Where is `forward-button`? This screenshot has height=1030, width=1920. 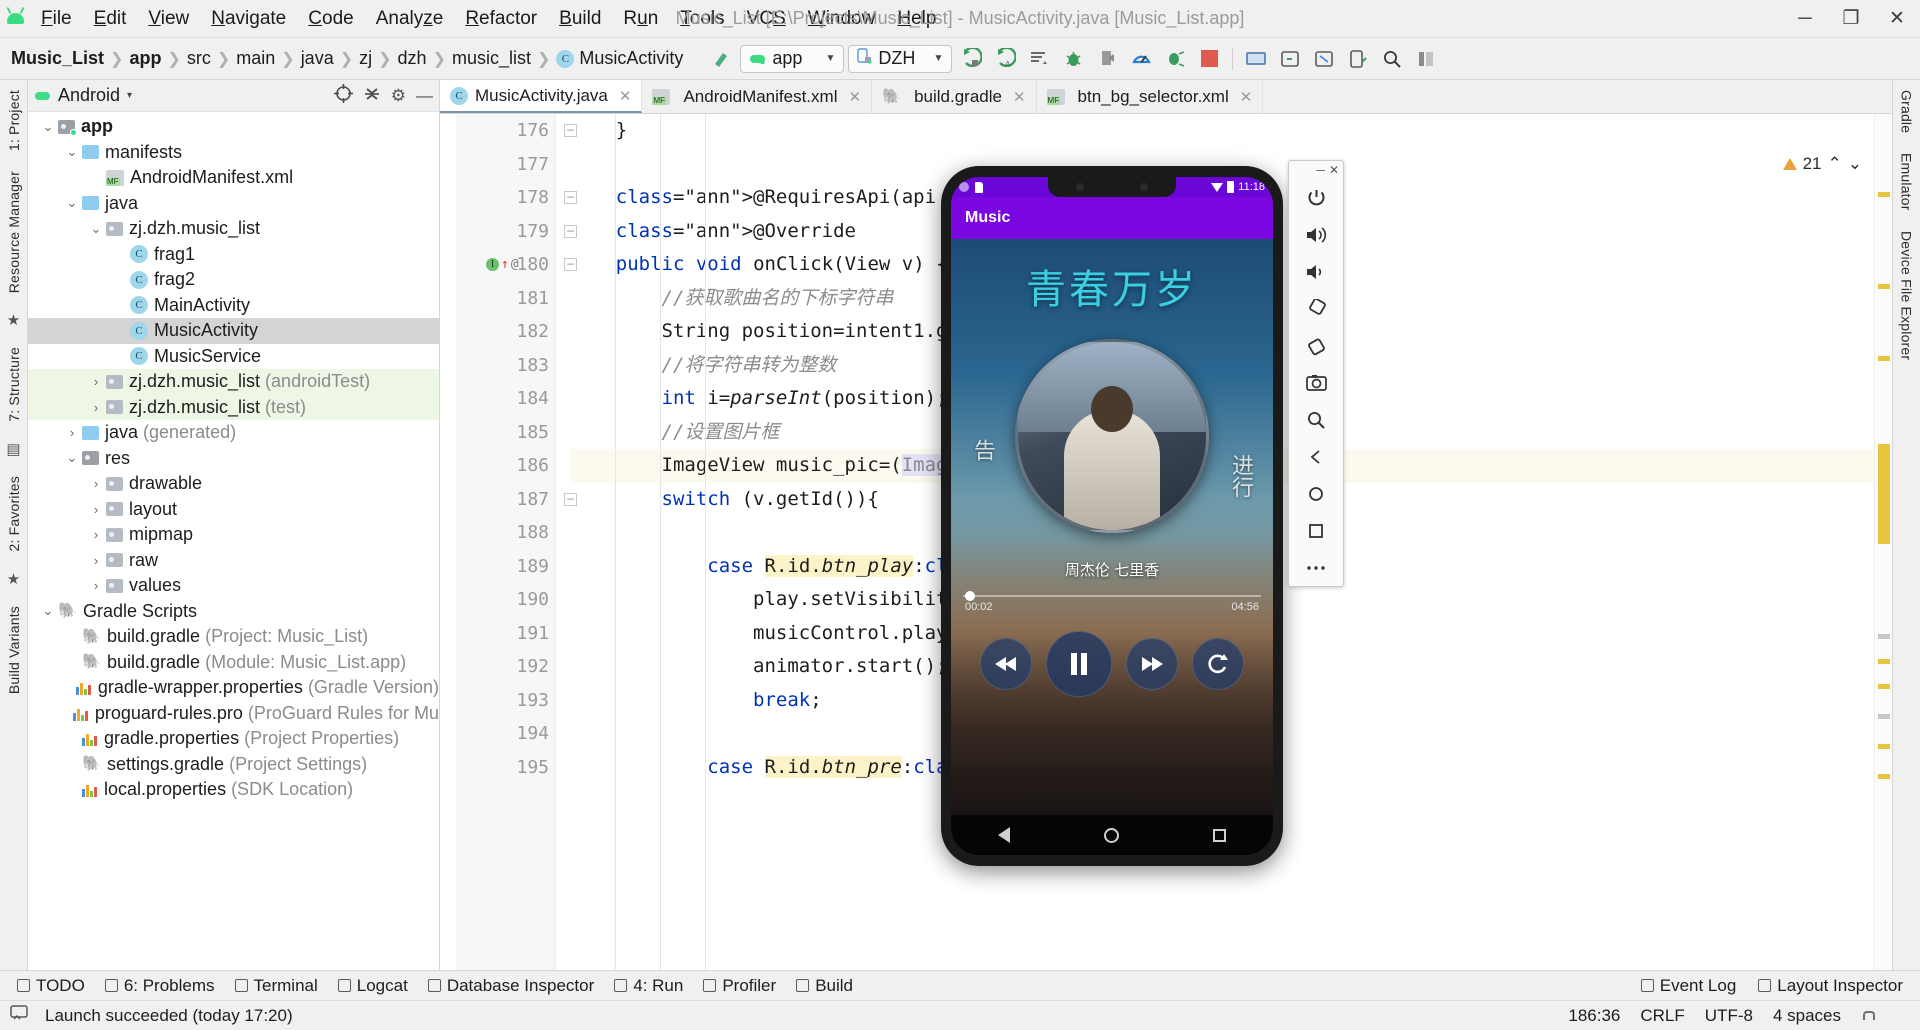 forward-button is located at coordinates (1152, 664).